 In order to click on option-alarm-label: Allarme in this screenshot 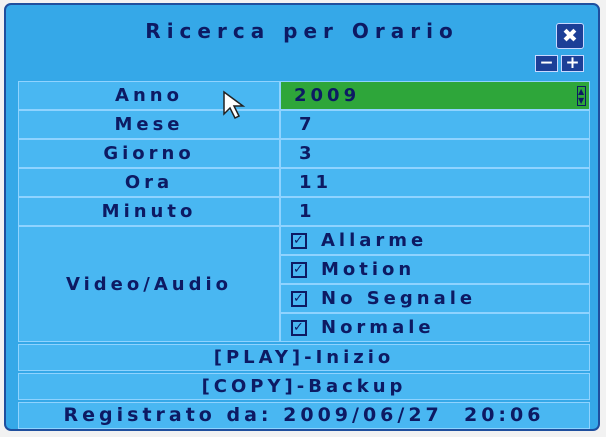, I will do `click(374, 240)`.